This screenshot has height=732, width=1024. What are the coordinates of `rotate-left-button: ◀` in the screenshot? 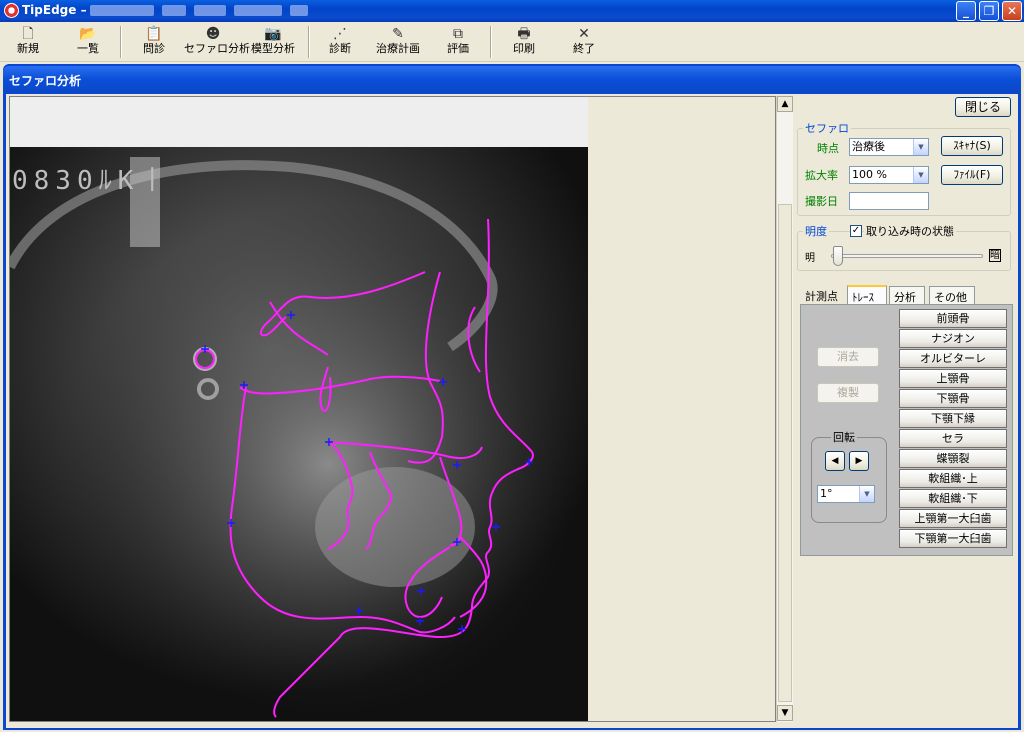 It's located at (835, 461).